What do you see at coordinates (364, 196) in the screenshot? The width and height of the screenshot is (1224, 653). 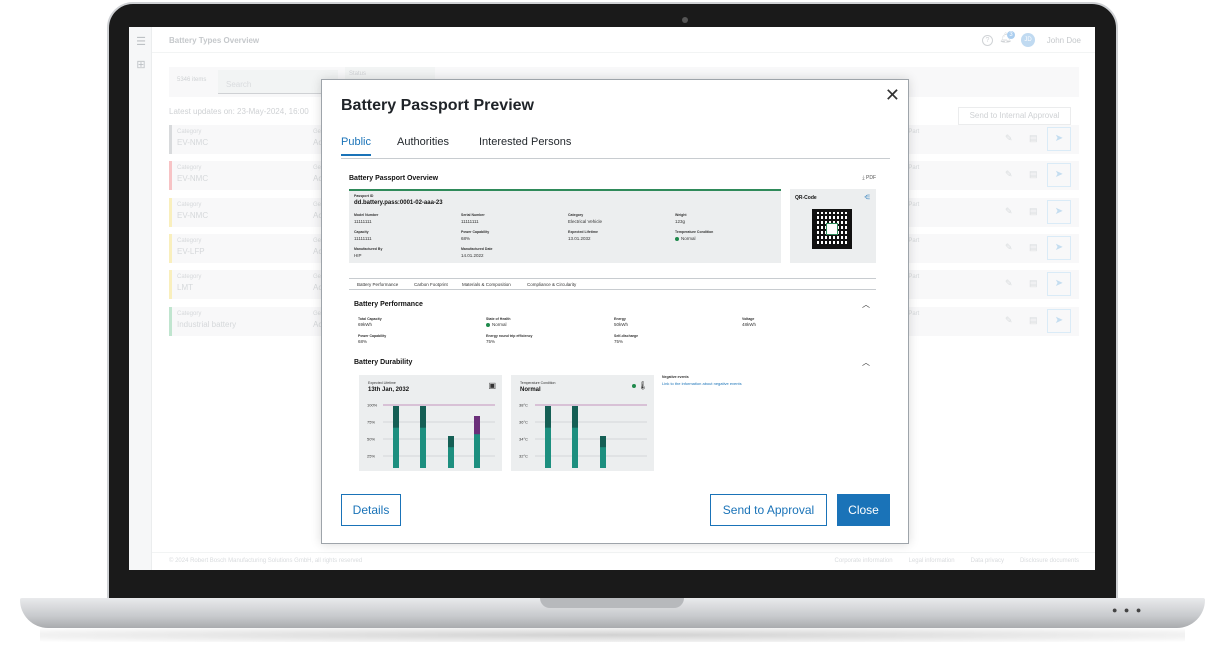 I see `passport-id-label: Passport ID` at bounding box center [364, 196].